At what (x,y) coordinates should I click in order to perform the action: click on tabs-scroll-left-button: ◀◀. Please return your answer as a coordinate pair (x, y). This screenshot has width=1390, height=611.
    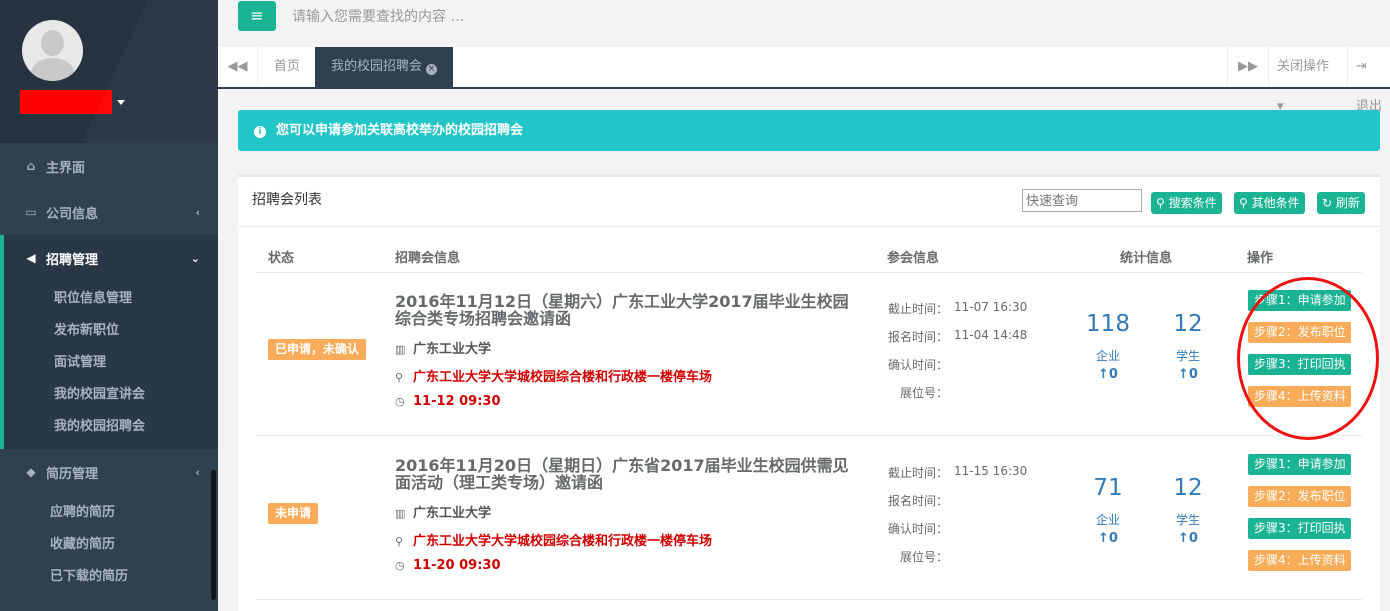
    Looking at the image, I should click on (238, 67).